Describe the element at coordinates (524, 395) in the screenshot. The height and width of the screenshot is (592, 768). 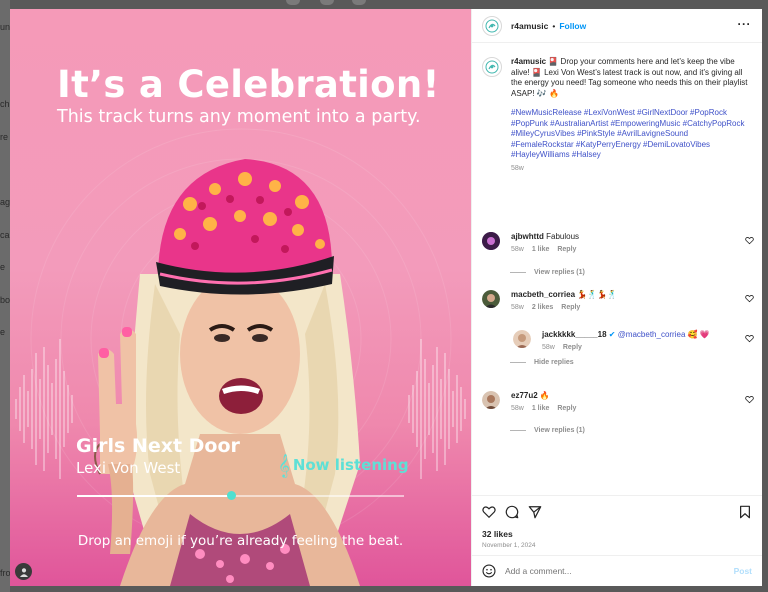
I see `comment-username: ez77u2` at that location.